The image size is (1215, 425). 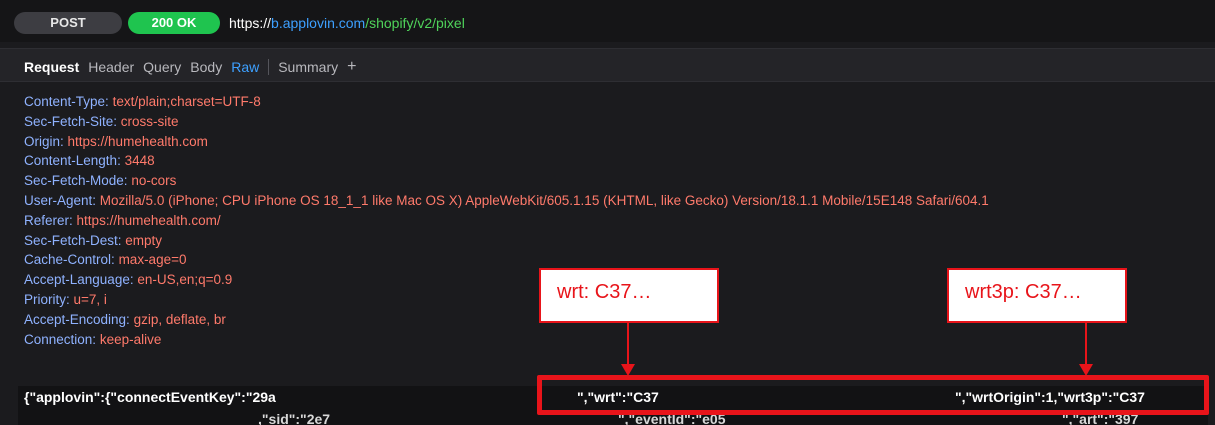 I want to click on header-row: Accept-Encoding: gzip, deflate, br, so click(x=506, y=320).